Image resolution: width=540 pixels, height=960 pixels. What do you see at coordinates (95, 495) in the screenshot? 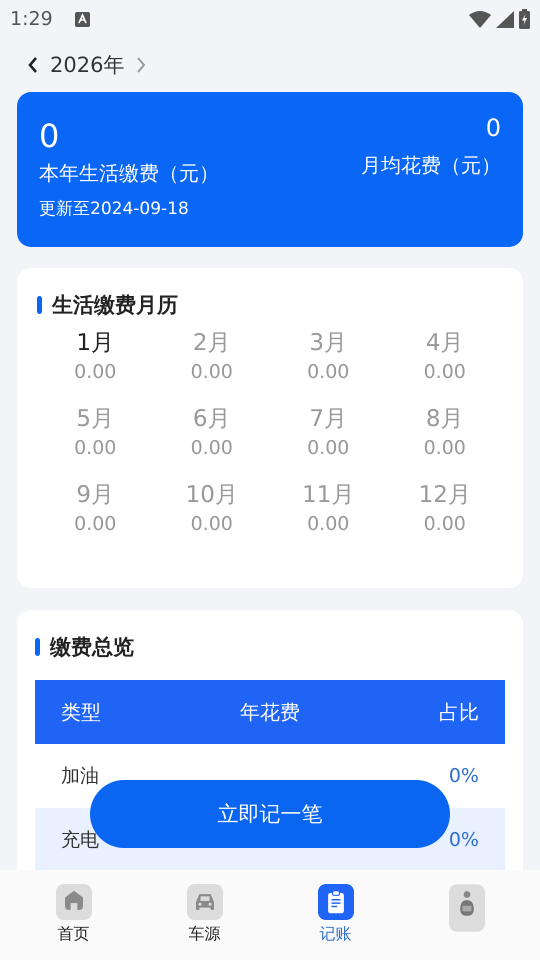
I see `month-label: 9月` at bounding box center [95, 495].